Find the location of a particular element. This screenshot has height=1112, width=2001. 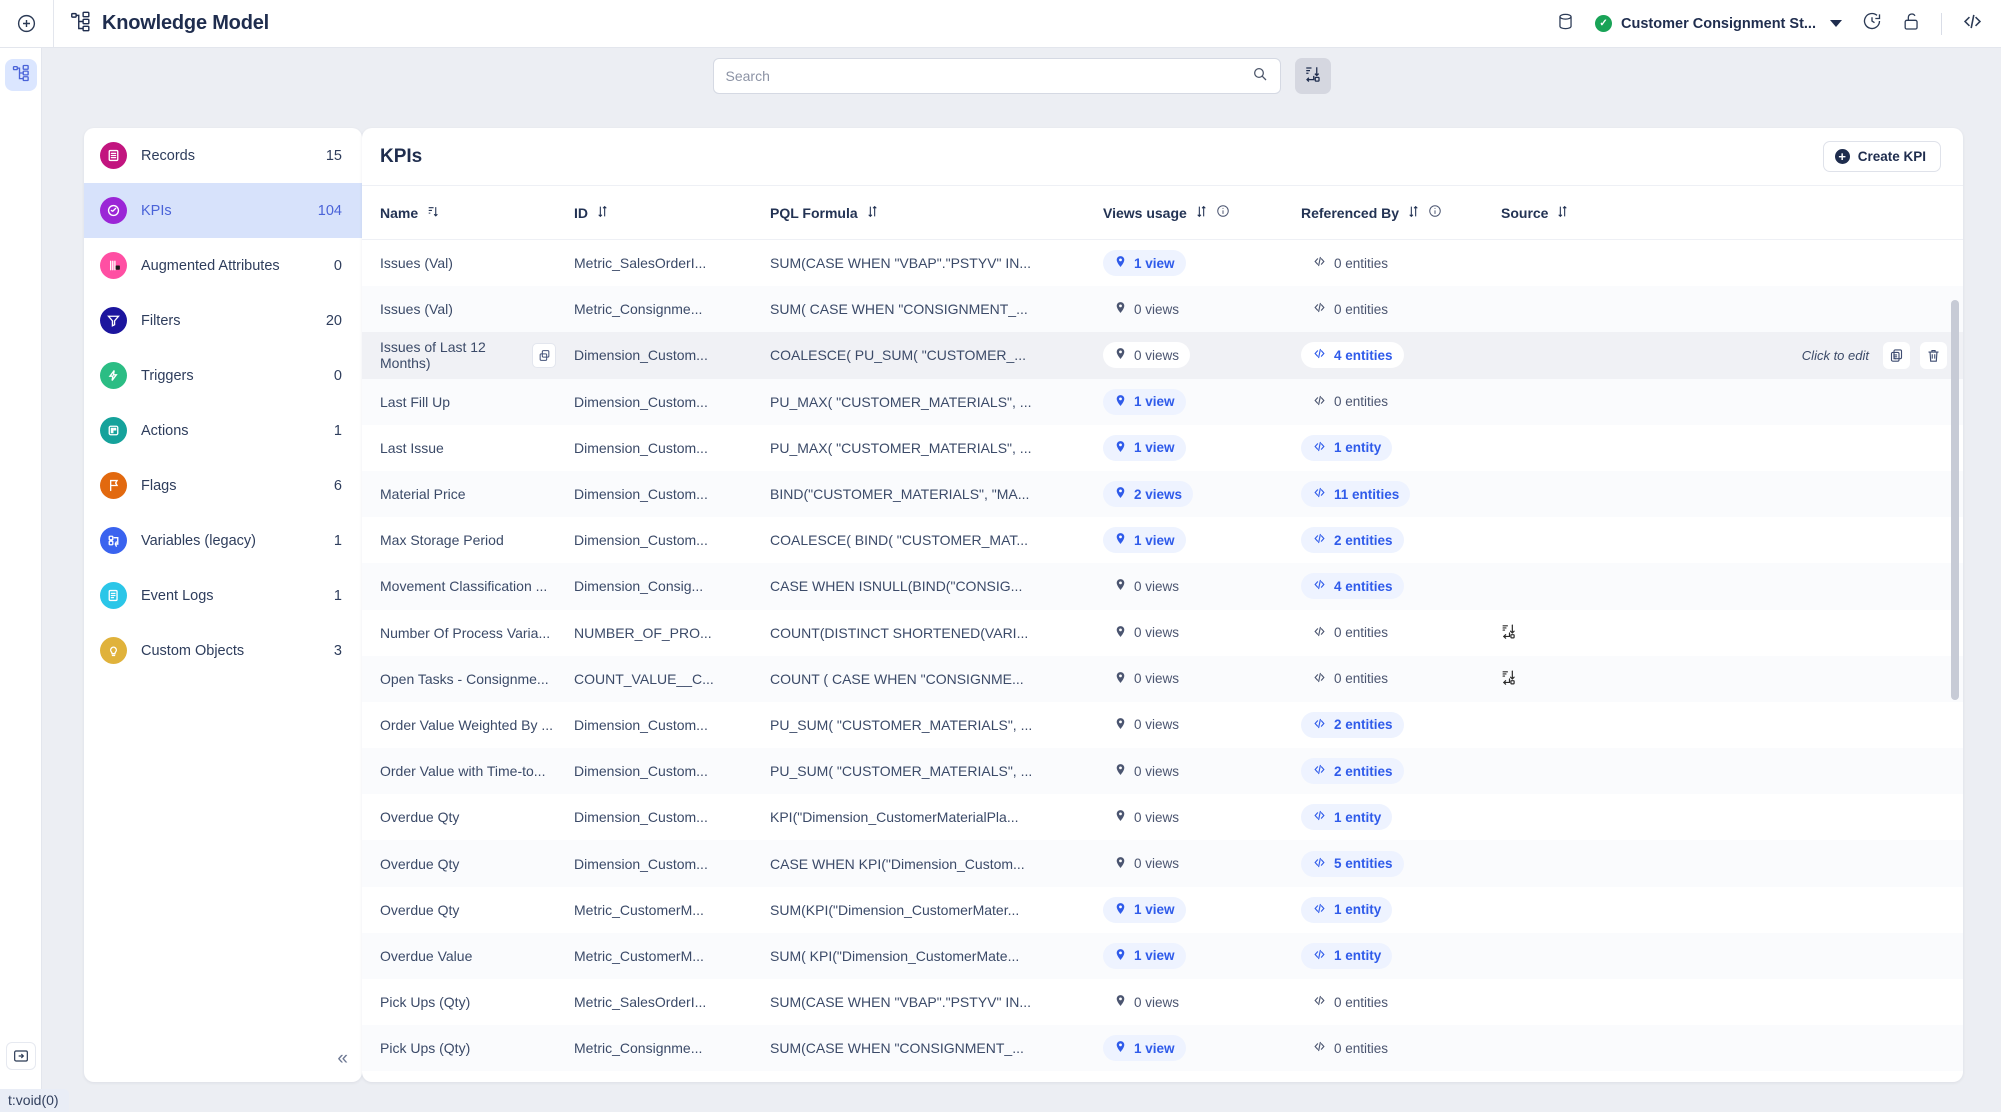

history-clock-icon is located at coordinates (1872, 23).